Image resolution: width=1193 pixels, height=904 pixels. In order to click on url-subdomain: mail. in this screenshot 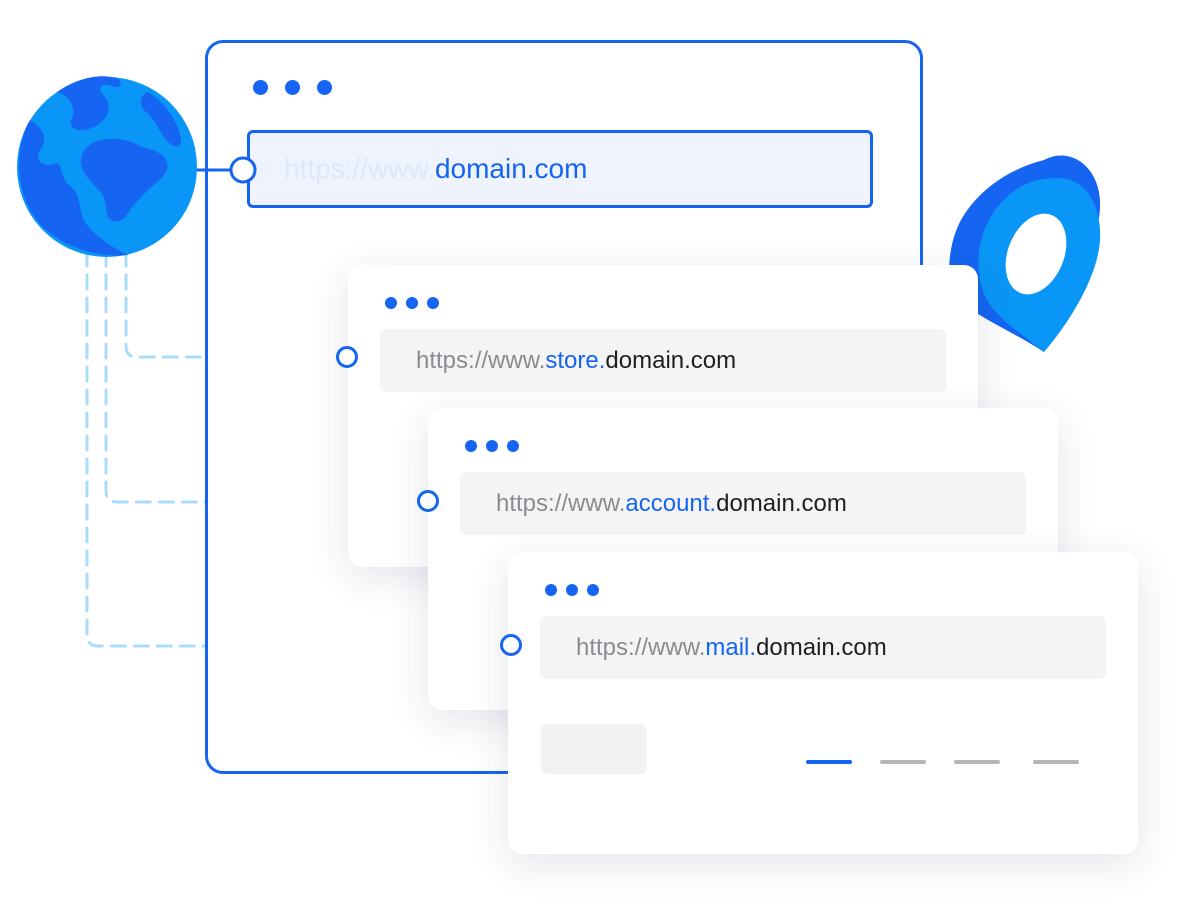, I will do `click(731, 647)`.